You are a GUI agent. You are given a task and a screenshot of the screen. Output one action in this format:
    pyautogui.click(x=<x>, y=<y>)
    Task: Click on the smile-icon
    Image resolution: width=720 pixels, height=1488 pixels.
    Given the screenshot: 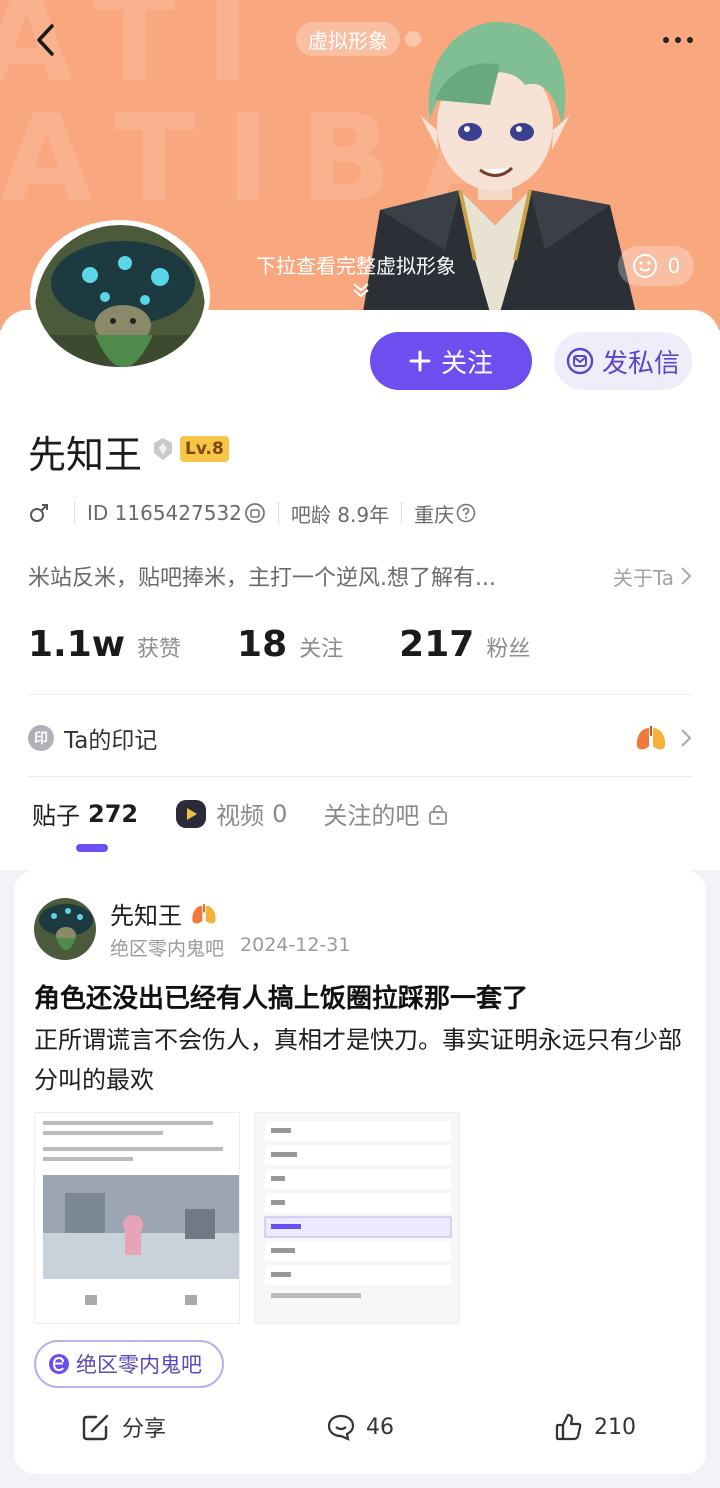 What is the action you would take?
    pyautogui.click(x=644, y=266)
    